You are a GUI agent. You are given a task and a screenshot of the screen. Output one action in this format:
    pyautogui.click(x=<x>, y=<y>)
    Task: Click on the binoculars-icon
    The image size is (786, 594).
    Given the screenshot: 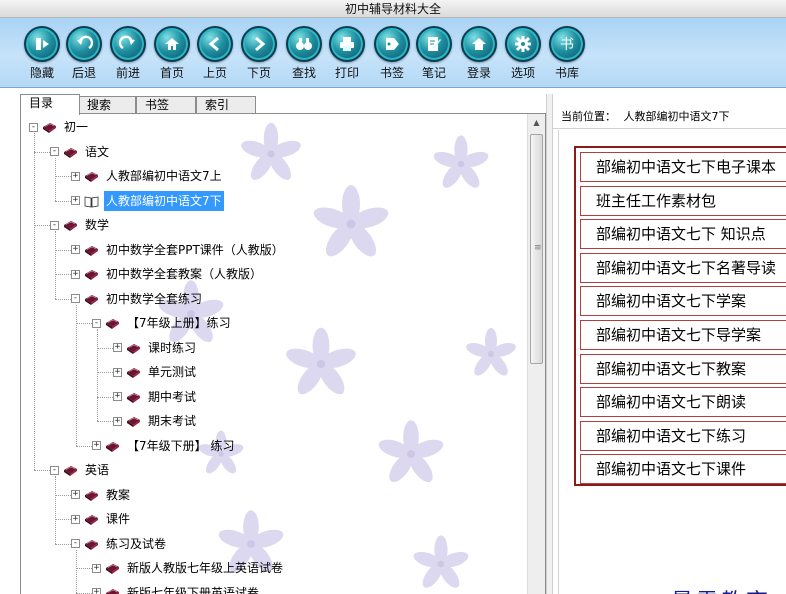 What is the action you would take?
    pyautogui.click(x=304, y=44)
    